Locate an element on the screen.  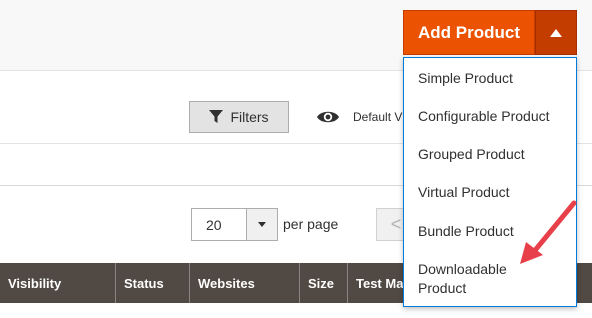
per-page-label: per page is located at coordinates (311, 224).